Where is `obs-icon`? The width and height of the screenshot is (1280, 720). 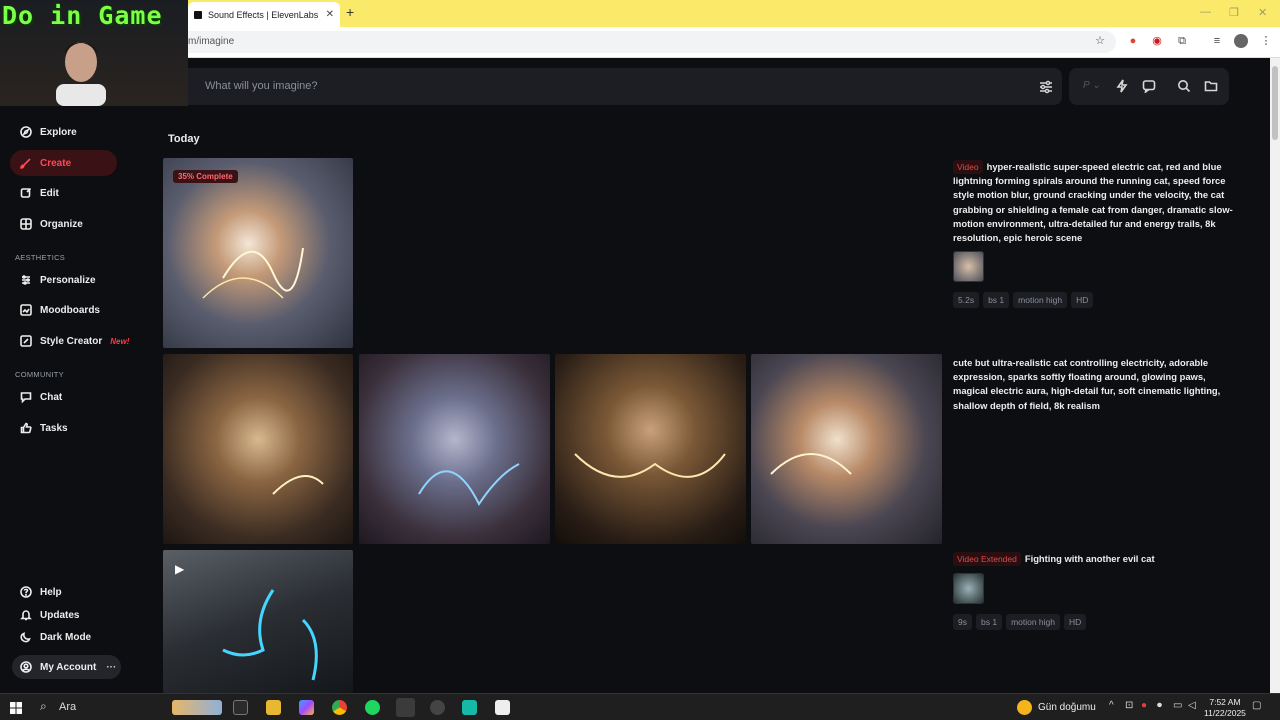
obs-icon is located at coordinates (437, 707).